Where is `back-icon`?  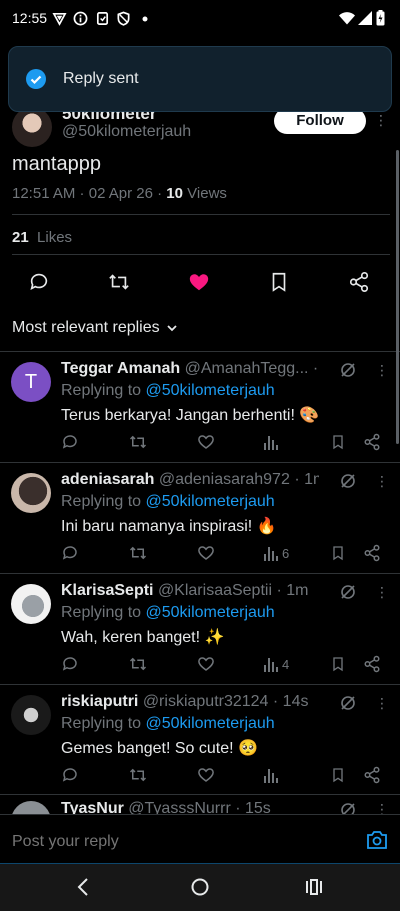 back-icon is located at coordinates (83, 887).